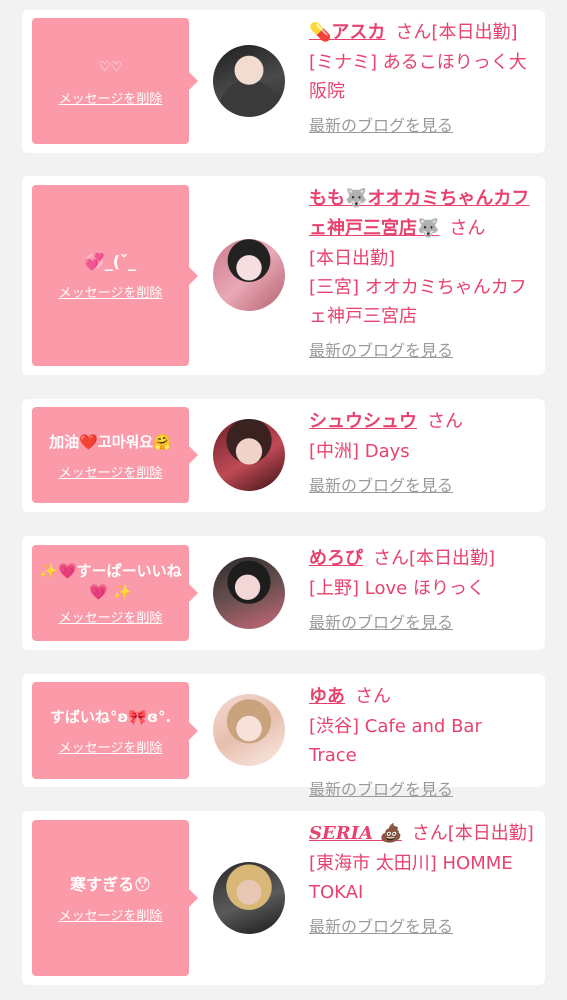 This screenshot has width=567, height=1000. What do you see at coordinates (115, 275) in the screenshot?
I see `message-bubble: 💞_(ˇ_ メッセージを削除` at bounding box center [115, 275].